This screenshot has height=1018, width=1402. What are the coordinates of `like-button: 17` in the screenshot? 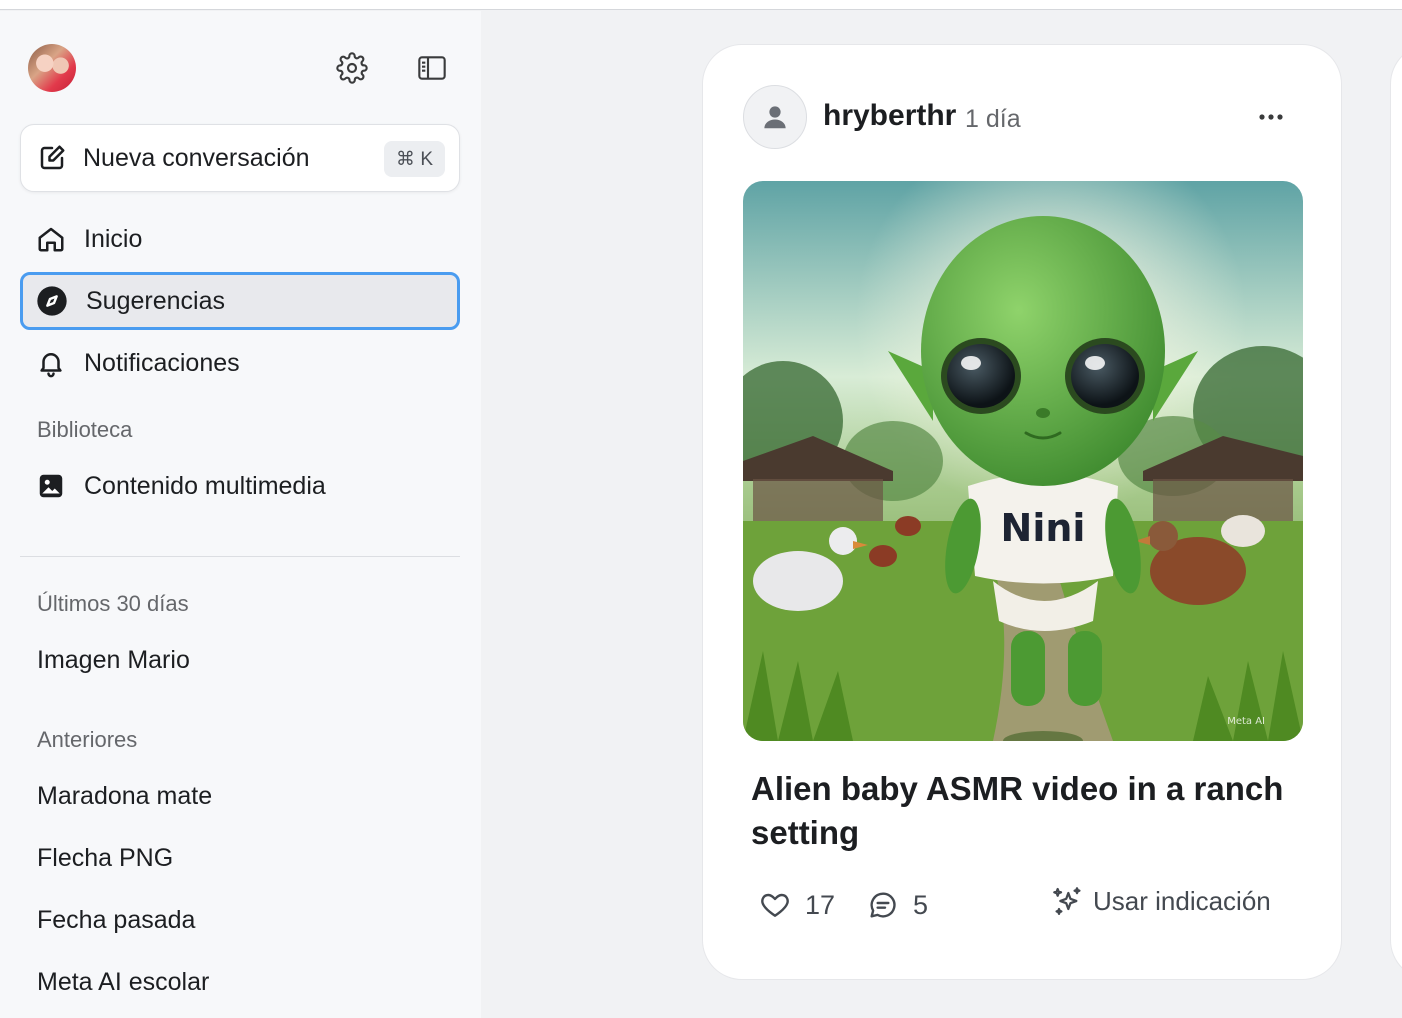 It's located at (797, 905).